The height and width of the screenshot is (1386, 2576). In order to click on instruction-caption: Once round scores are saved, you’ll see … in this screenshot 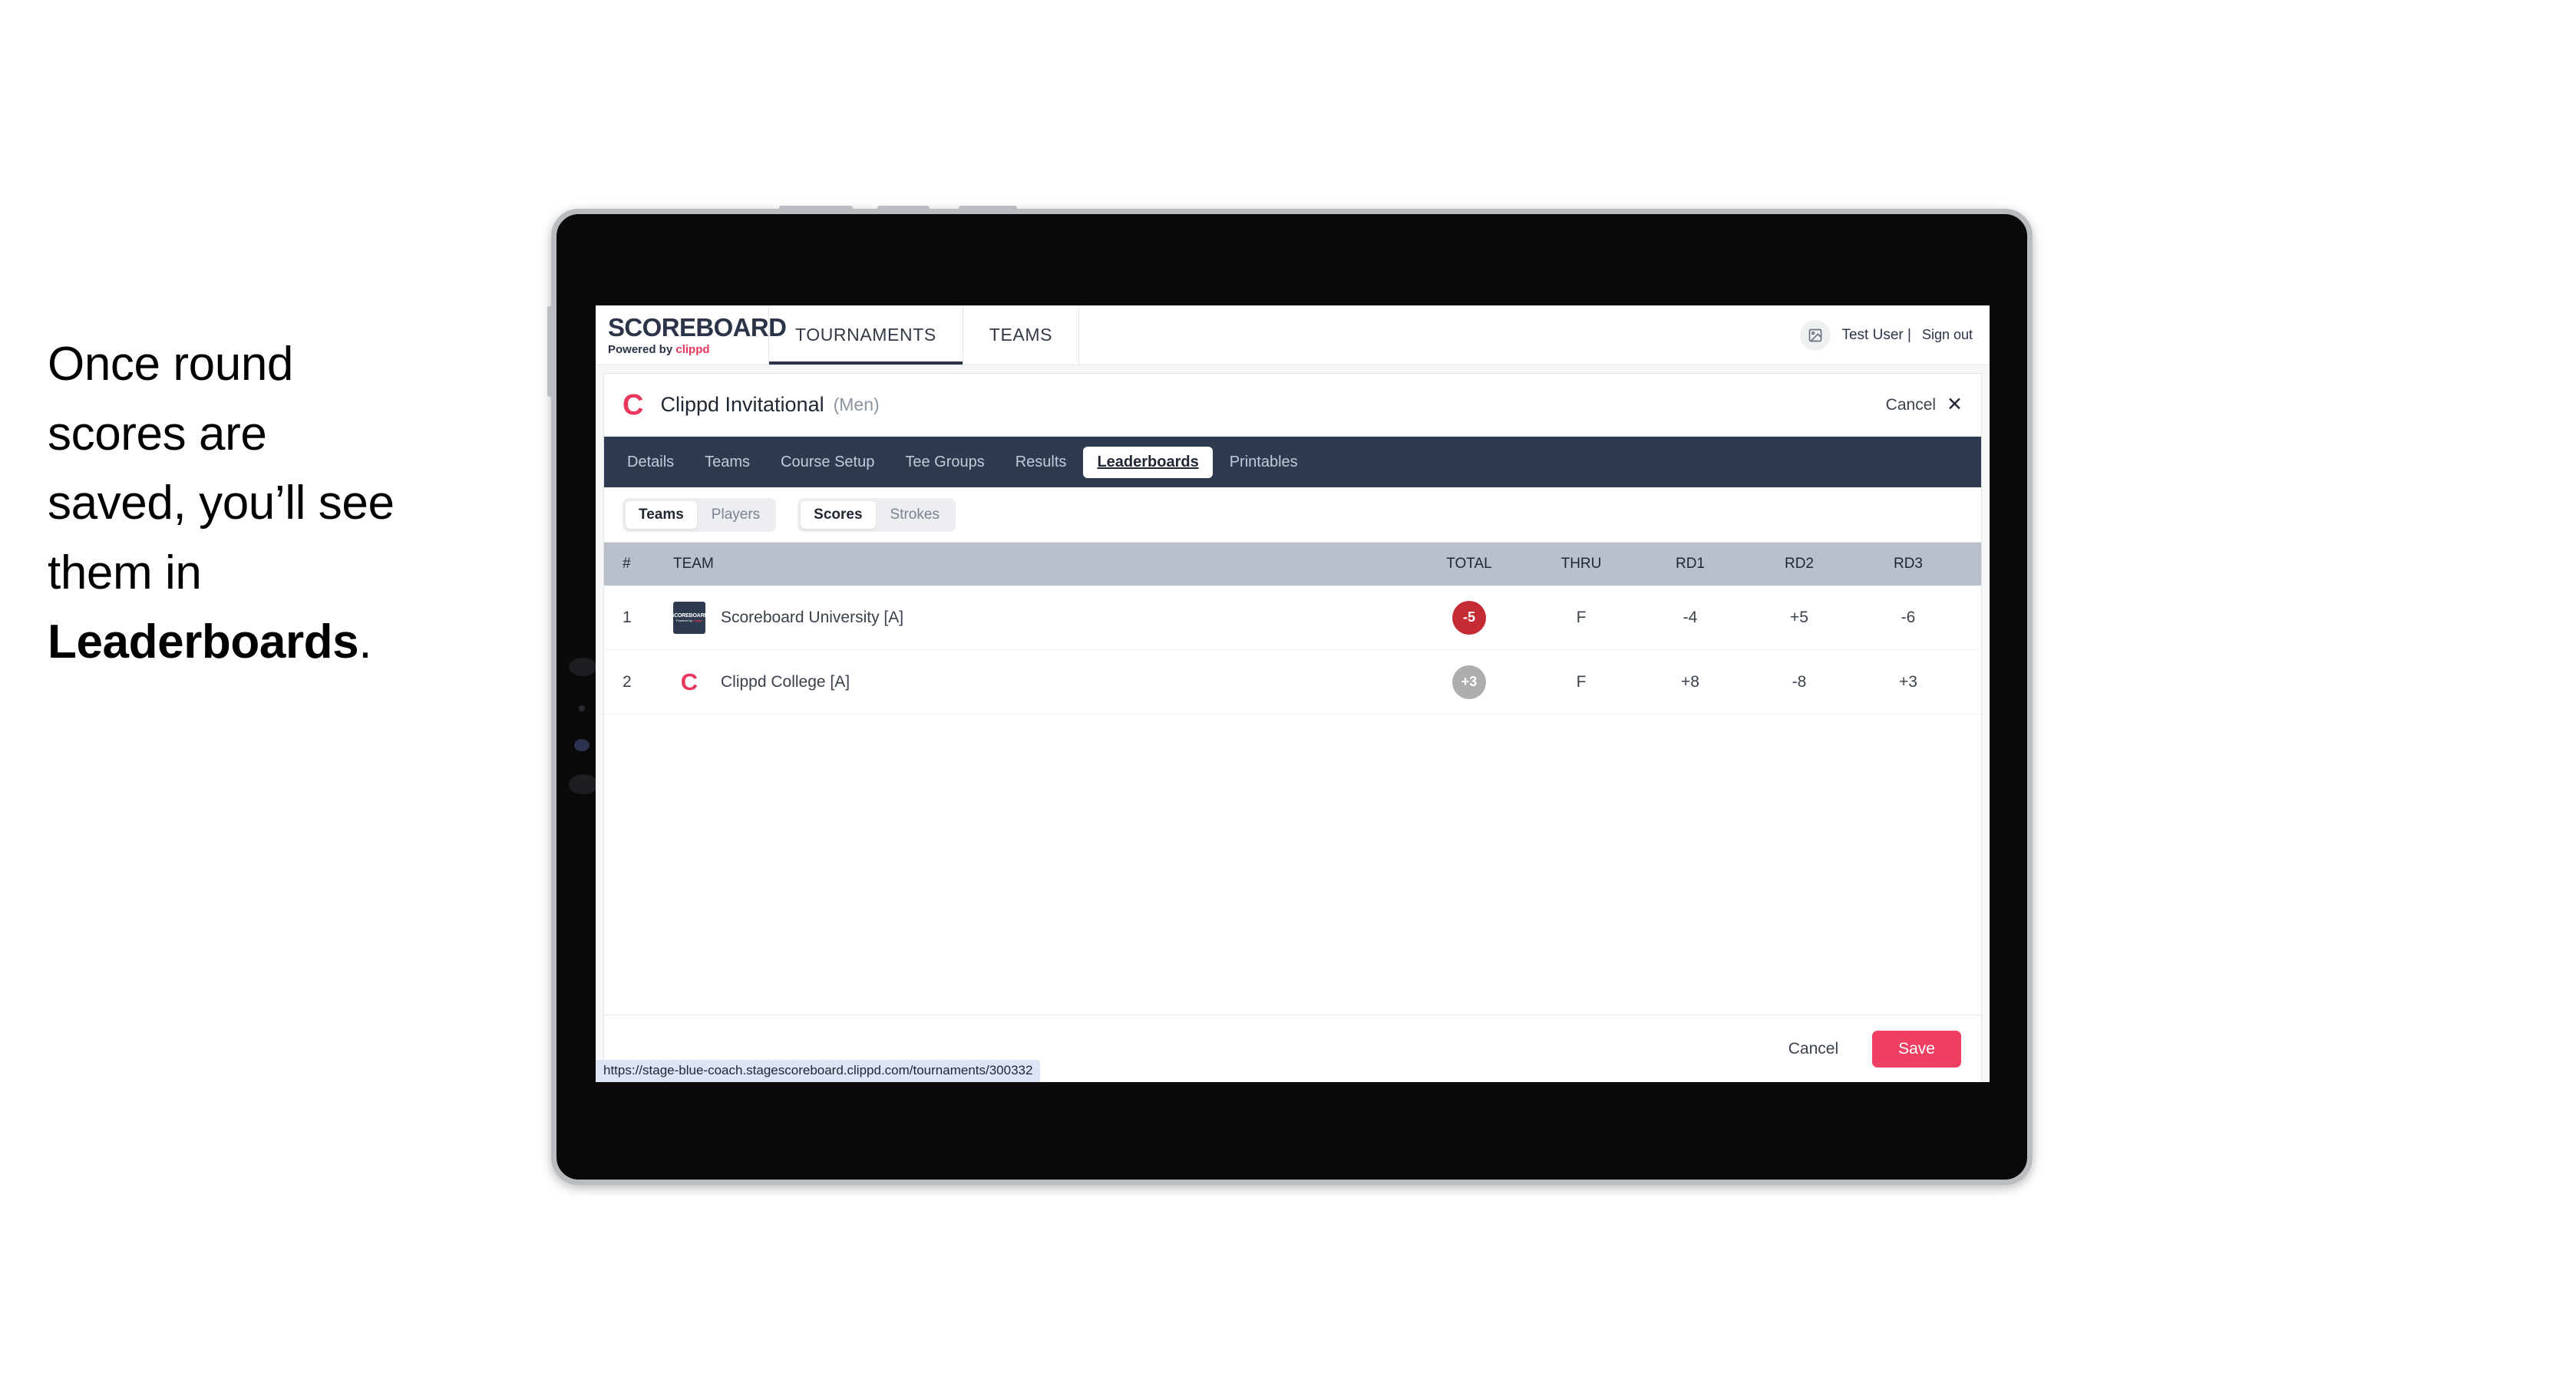, I will do `click(293, 504)`.